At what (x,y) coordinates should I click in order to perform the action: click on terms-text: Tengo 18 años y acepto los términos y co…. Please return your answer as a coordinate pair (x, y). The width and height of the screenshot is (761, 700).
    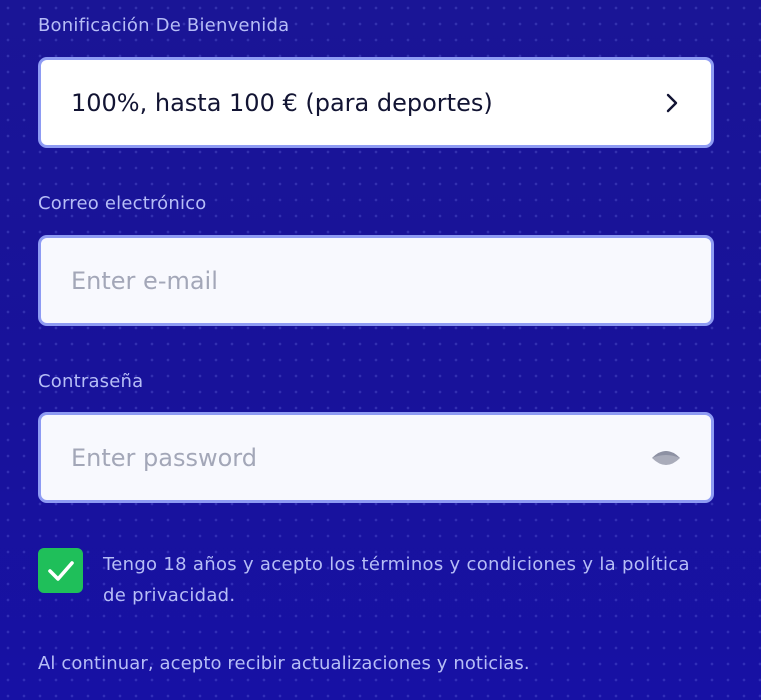
    Looking at the image, I should click on (396, 580).